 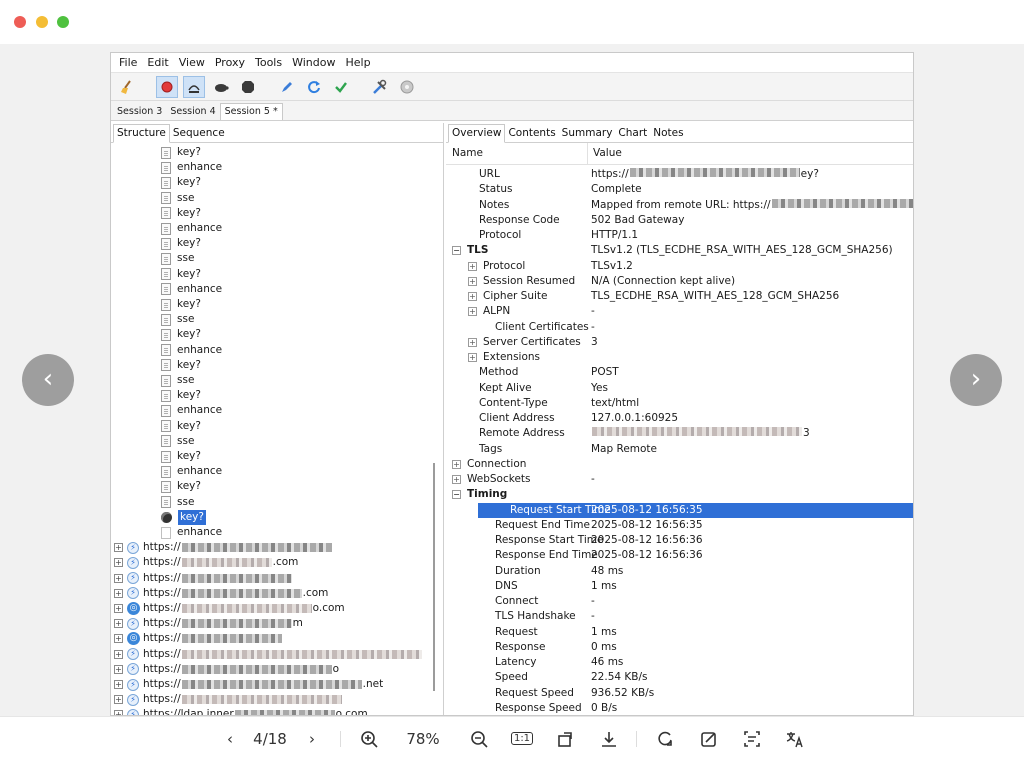 What do you see at coordinates (976, 380) in the screenshot?
I see `next-image-button: ›` at bounding box center [976, 380].